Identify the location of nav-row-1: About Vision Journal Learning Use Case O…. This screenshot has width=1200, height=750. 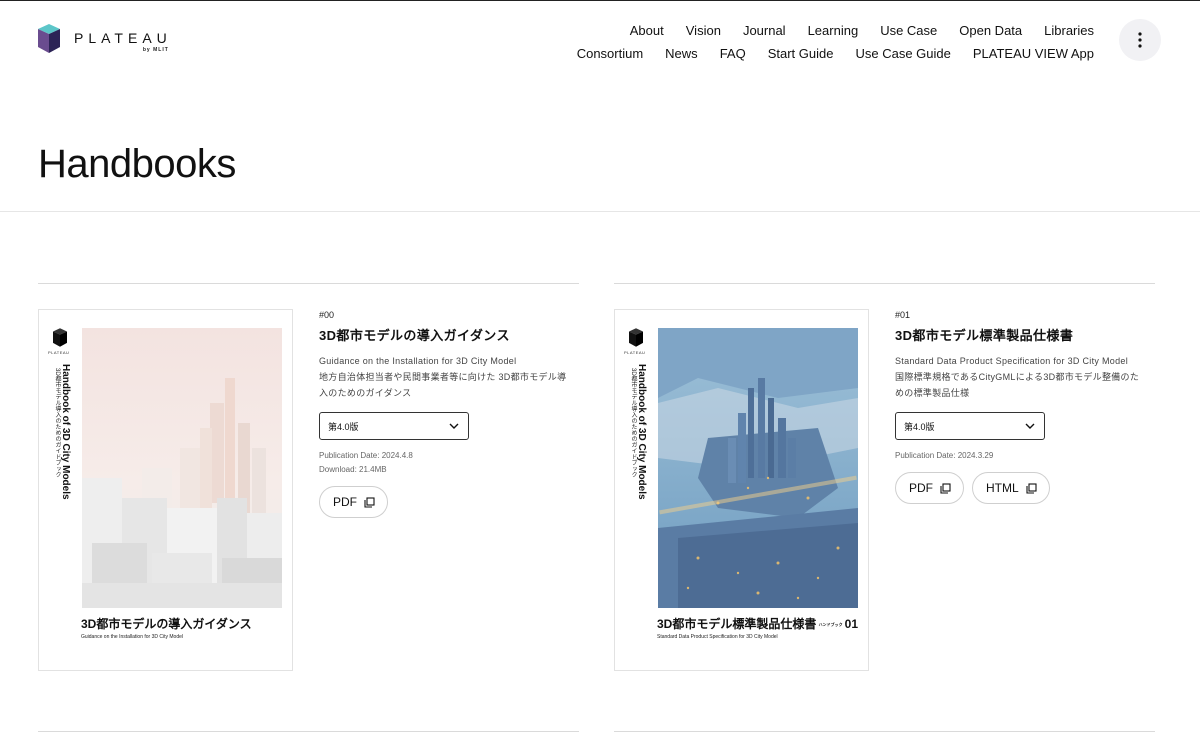
(834, 30).